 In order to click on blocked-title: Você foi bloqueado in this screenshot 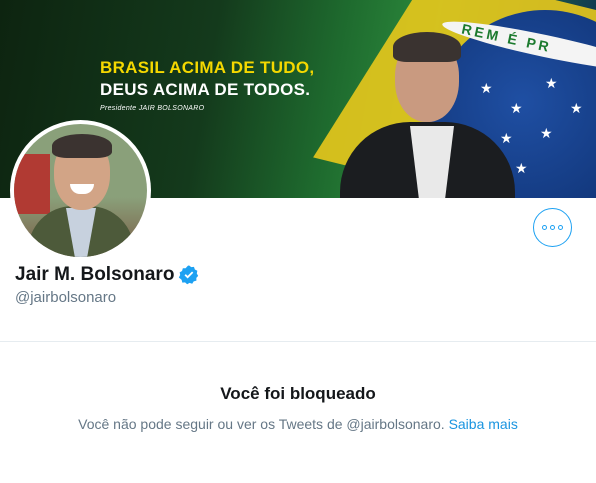, I will do `click(298, 393)`.